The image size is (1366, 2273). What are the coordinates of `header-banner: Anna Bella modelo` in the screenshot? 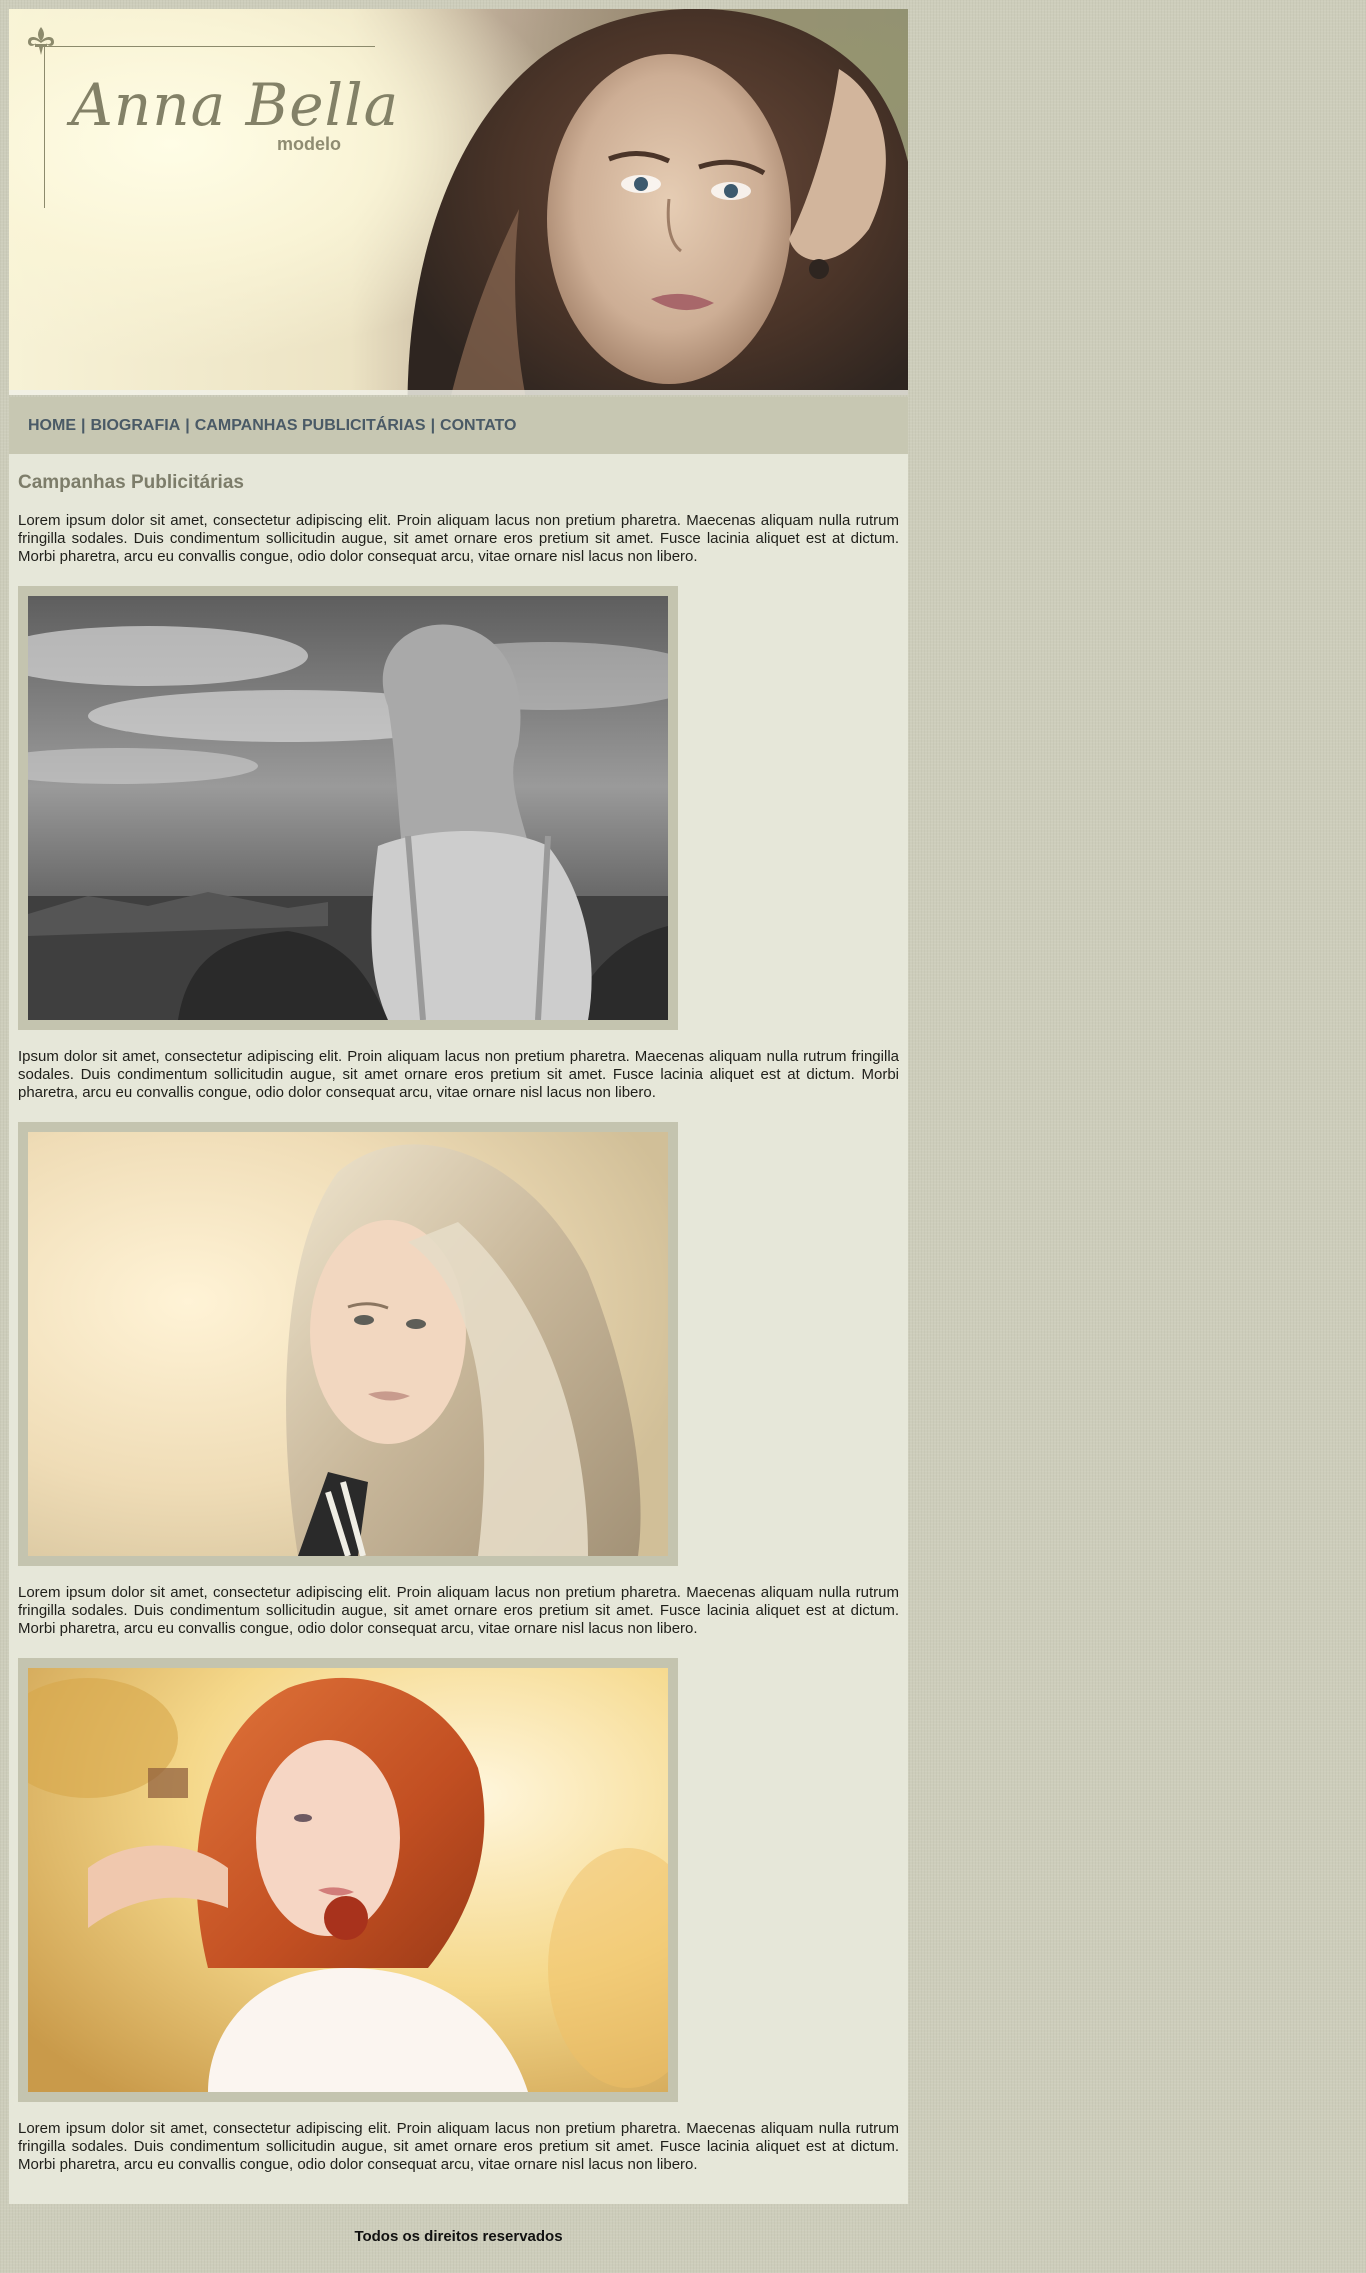 It's located at (458, 202).